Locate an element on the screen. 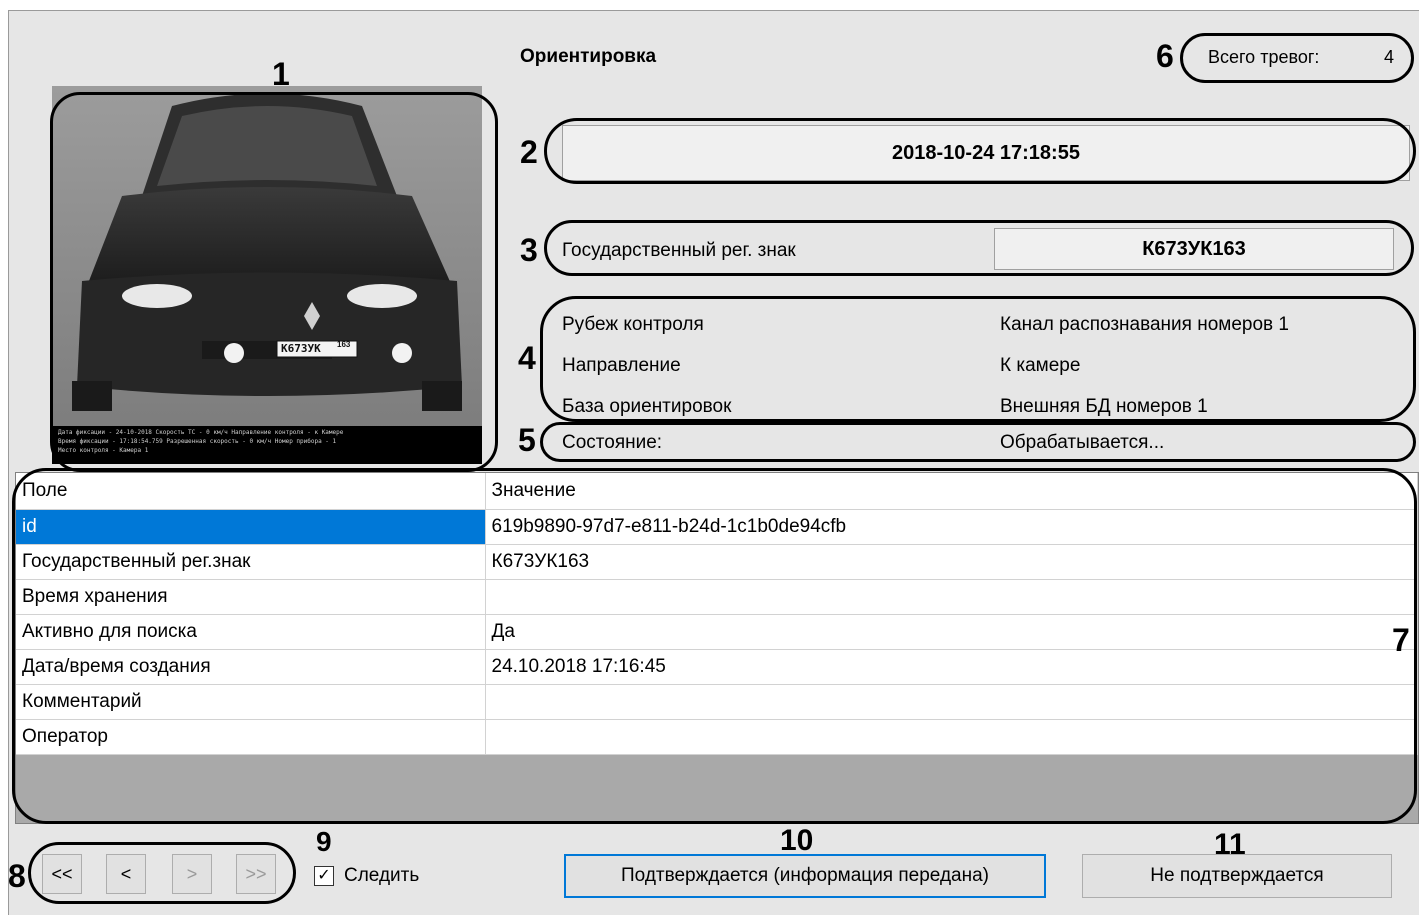 This screenshot has width=1419, height=915. info-value-direction: К камере is located at coordinates (1040, 365).